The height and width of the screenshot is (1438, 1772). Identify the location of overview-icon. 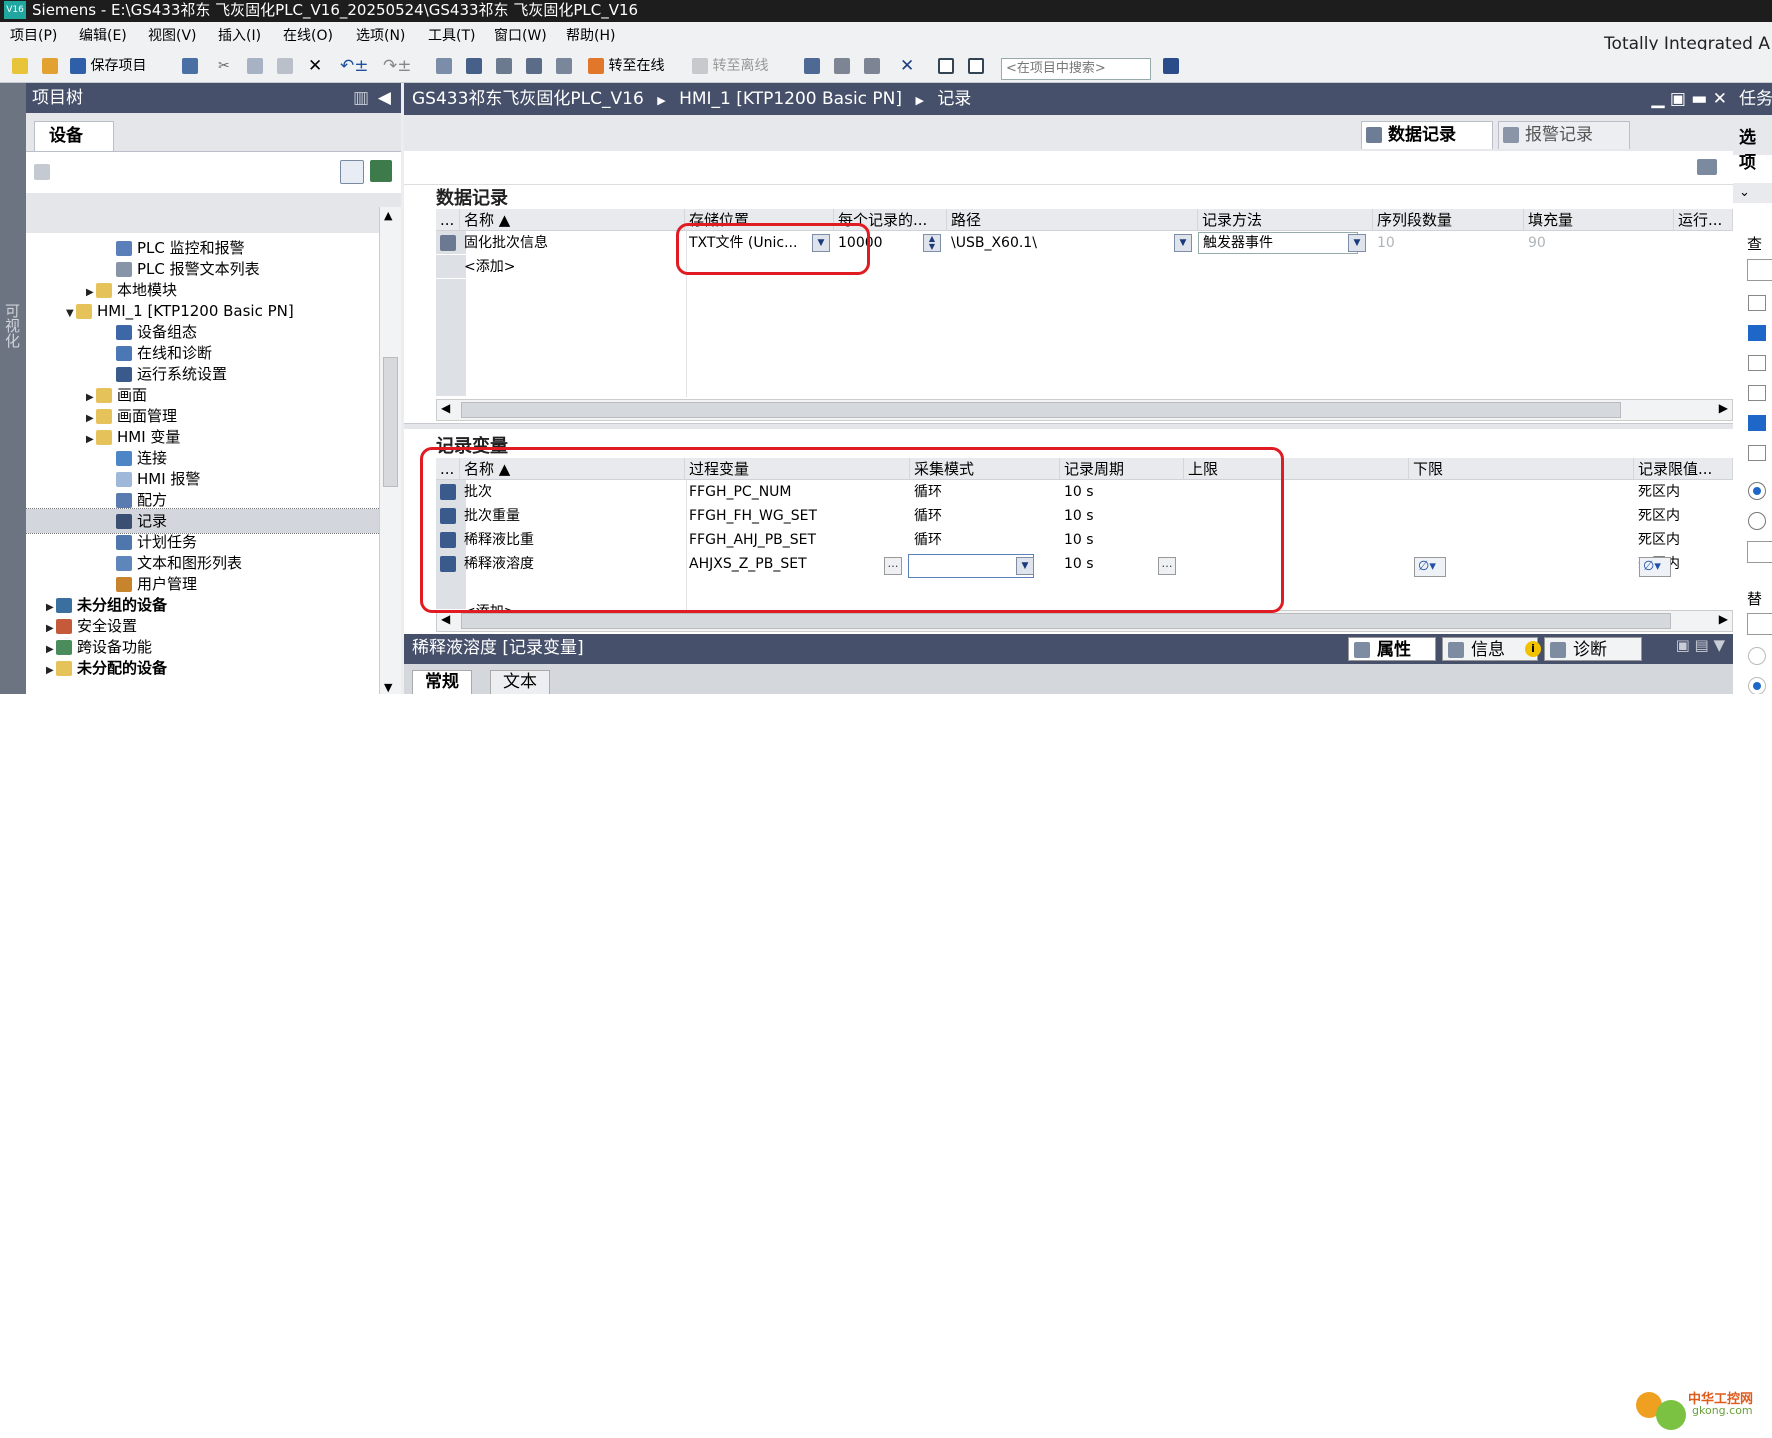
(352, 172).